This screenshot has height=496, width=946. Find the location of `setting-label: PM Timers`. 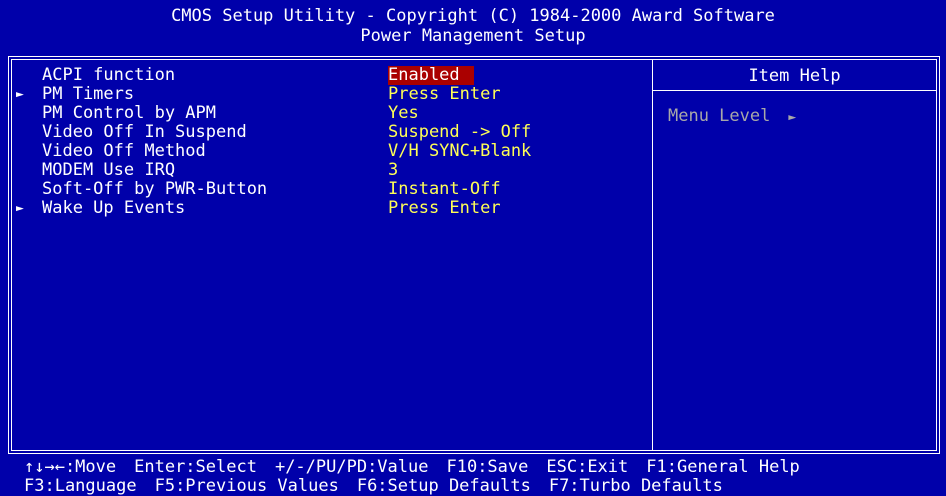

setting-label: PM Timers is located at coordinates (88, 94).